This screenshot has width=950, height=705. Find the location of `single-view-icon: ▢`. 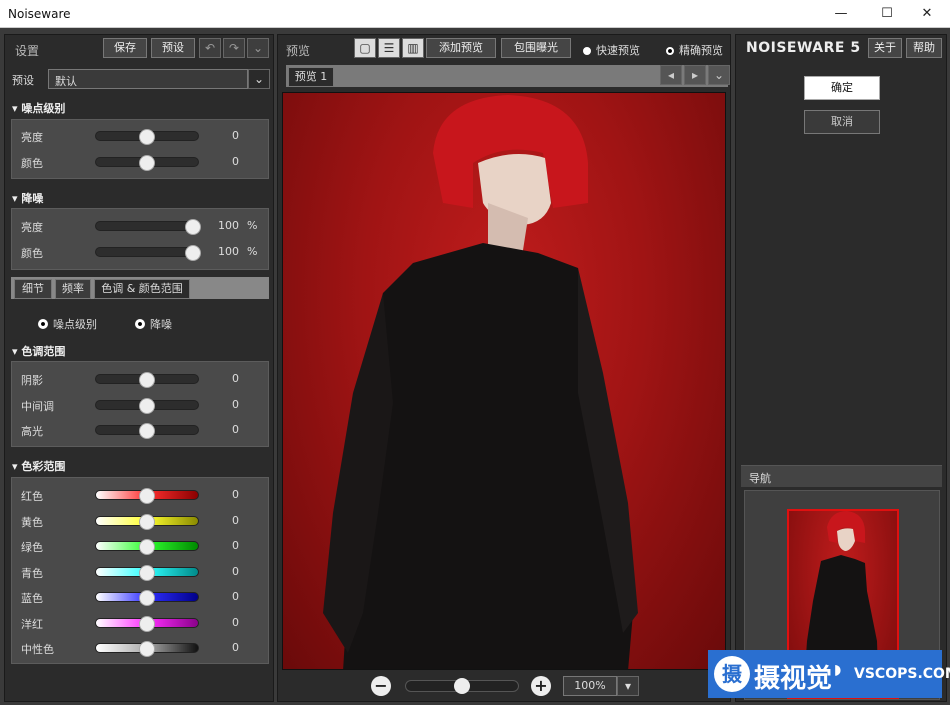

single-view-icon: ▢ is located at coordinates (365, 48).